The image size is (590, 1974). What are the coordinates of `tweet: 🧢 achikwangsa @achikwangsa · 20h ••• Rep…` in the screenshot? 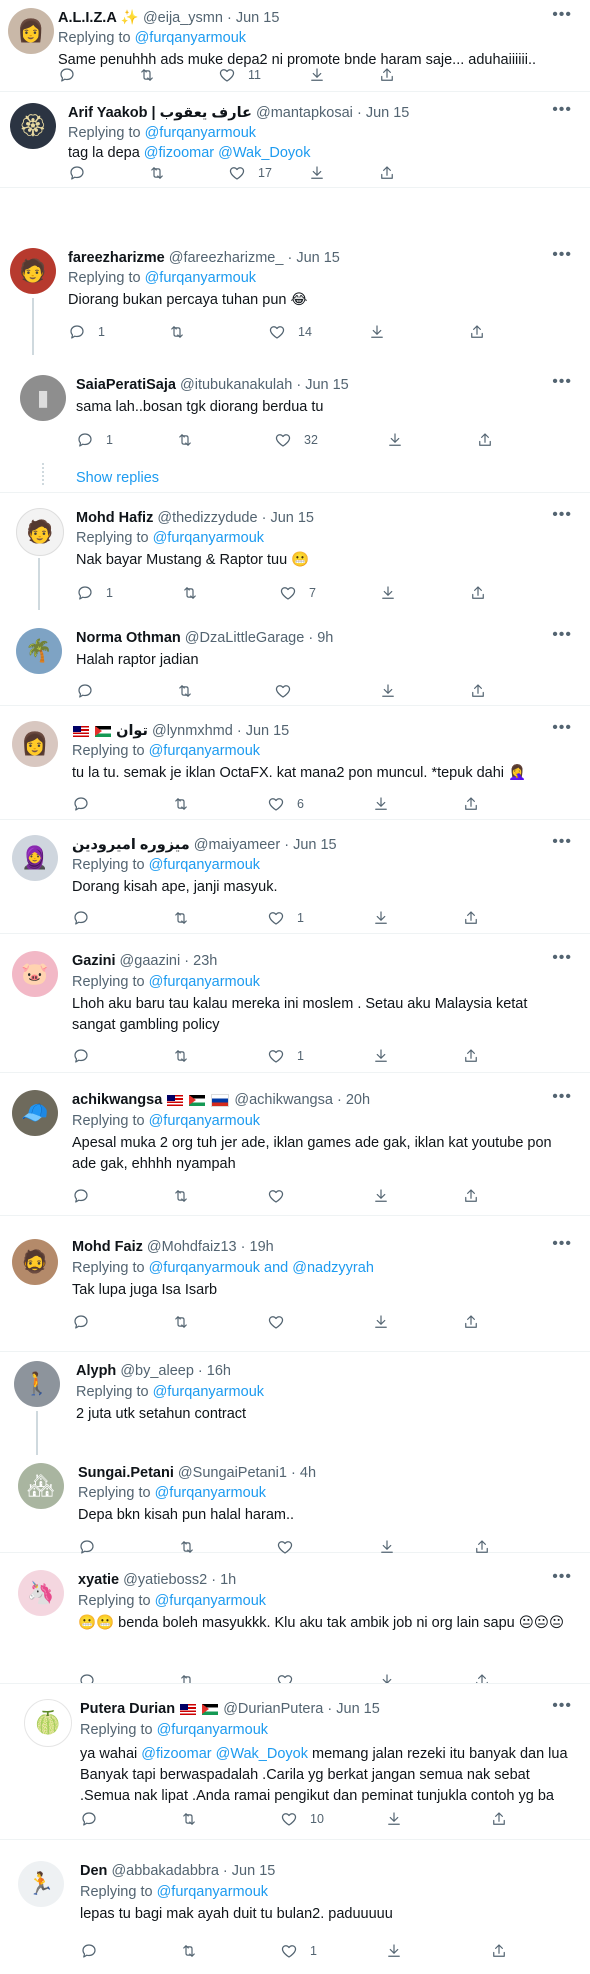 It's located at (295, 1145).